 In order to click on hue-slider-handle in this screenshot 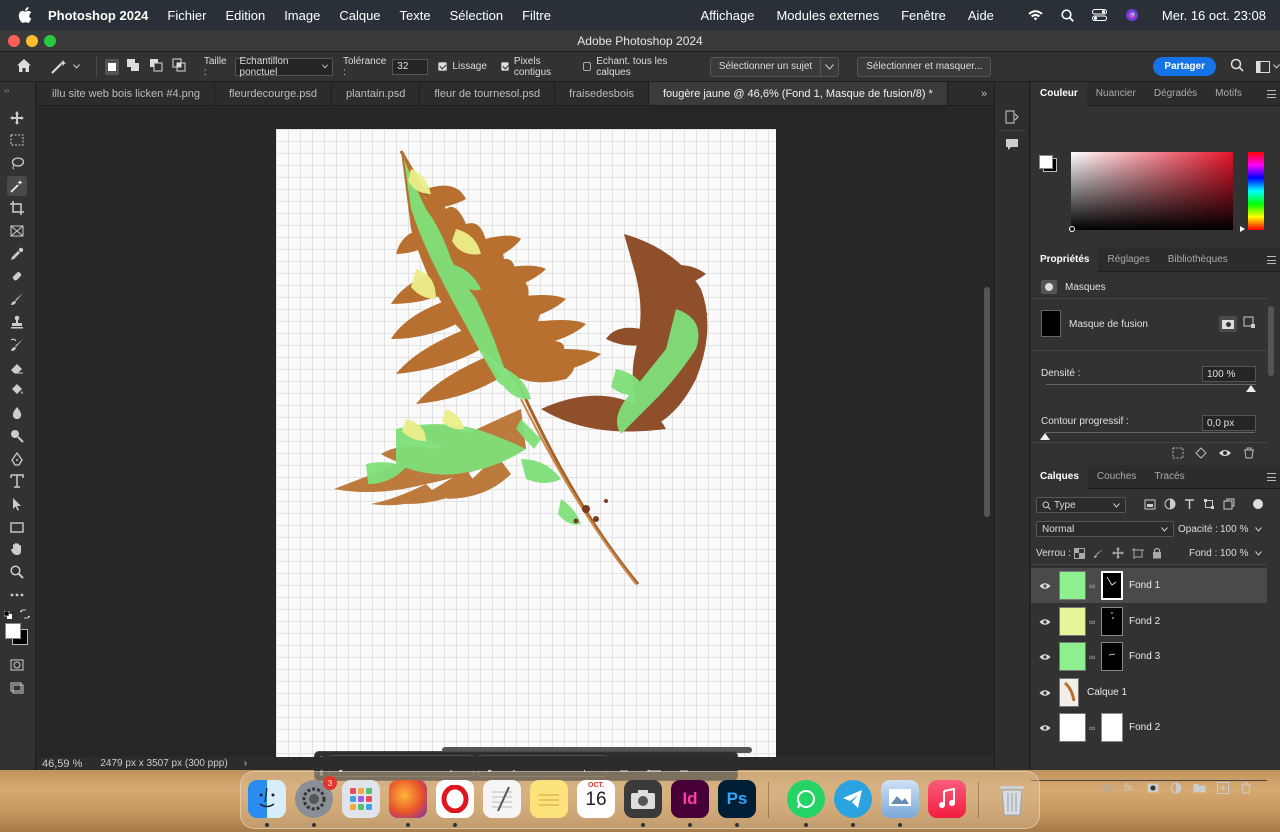, I will do `click(1242, 229)`.